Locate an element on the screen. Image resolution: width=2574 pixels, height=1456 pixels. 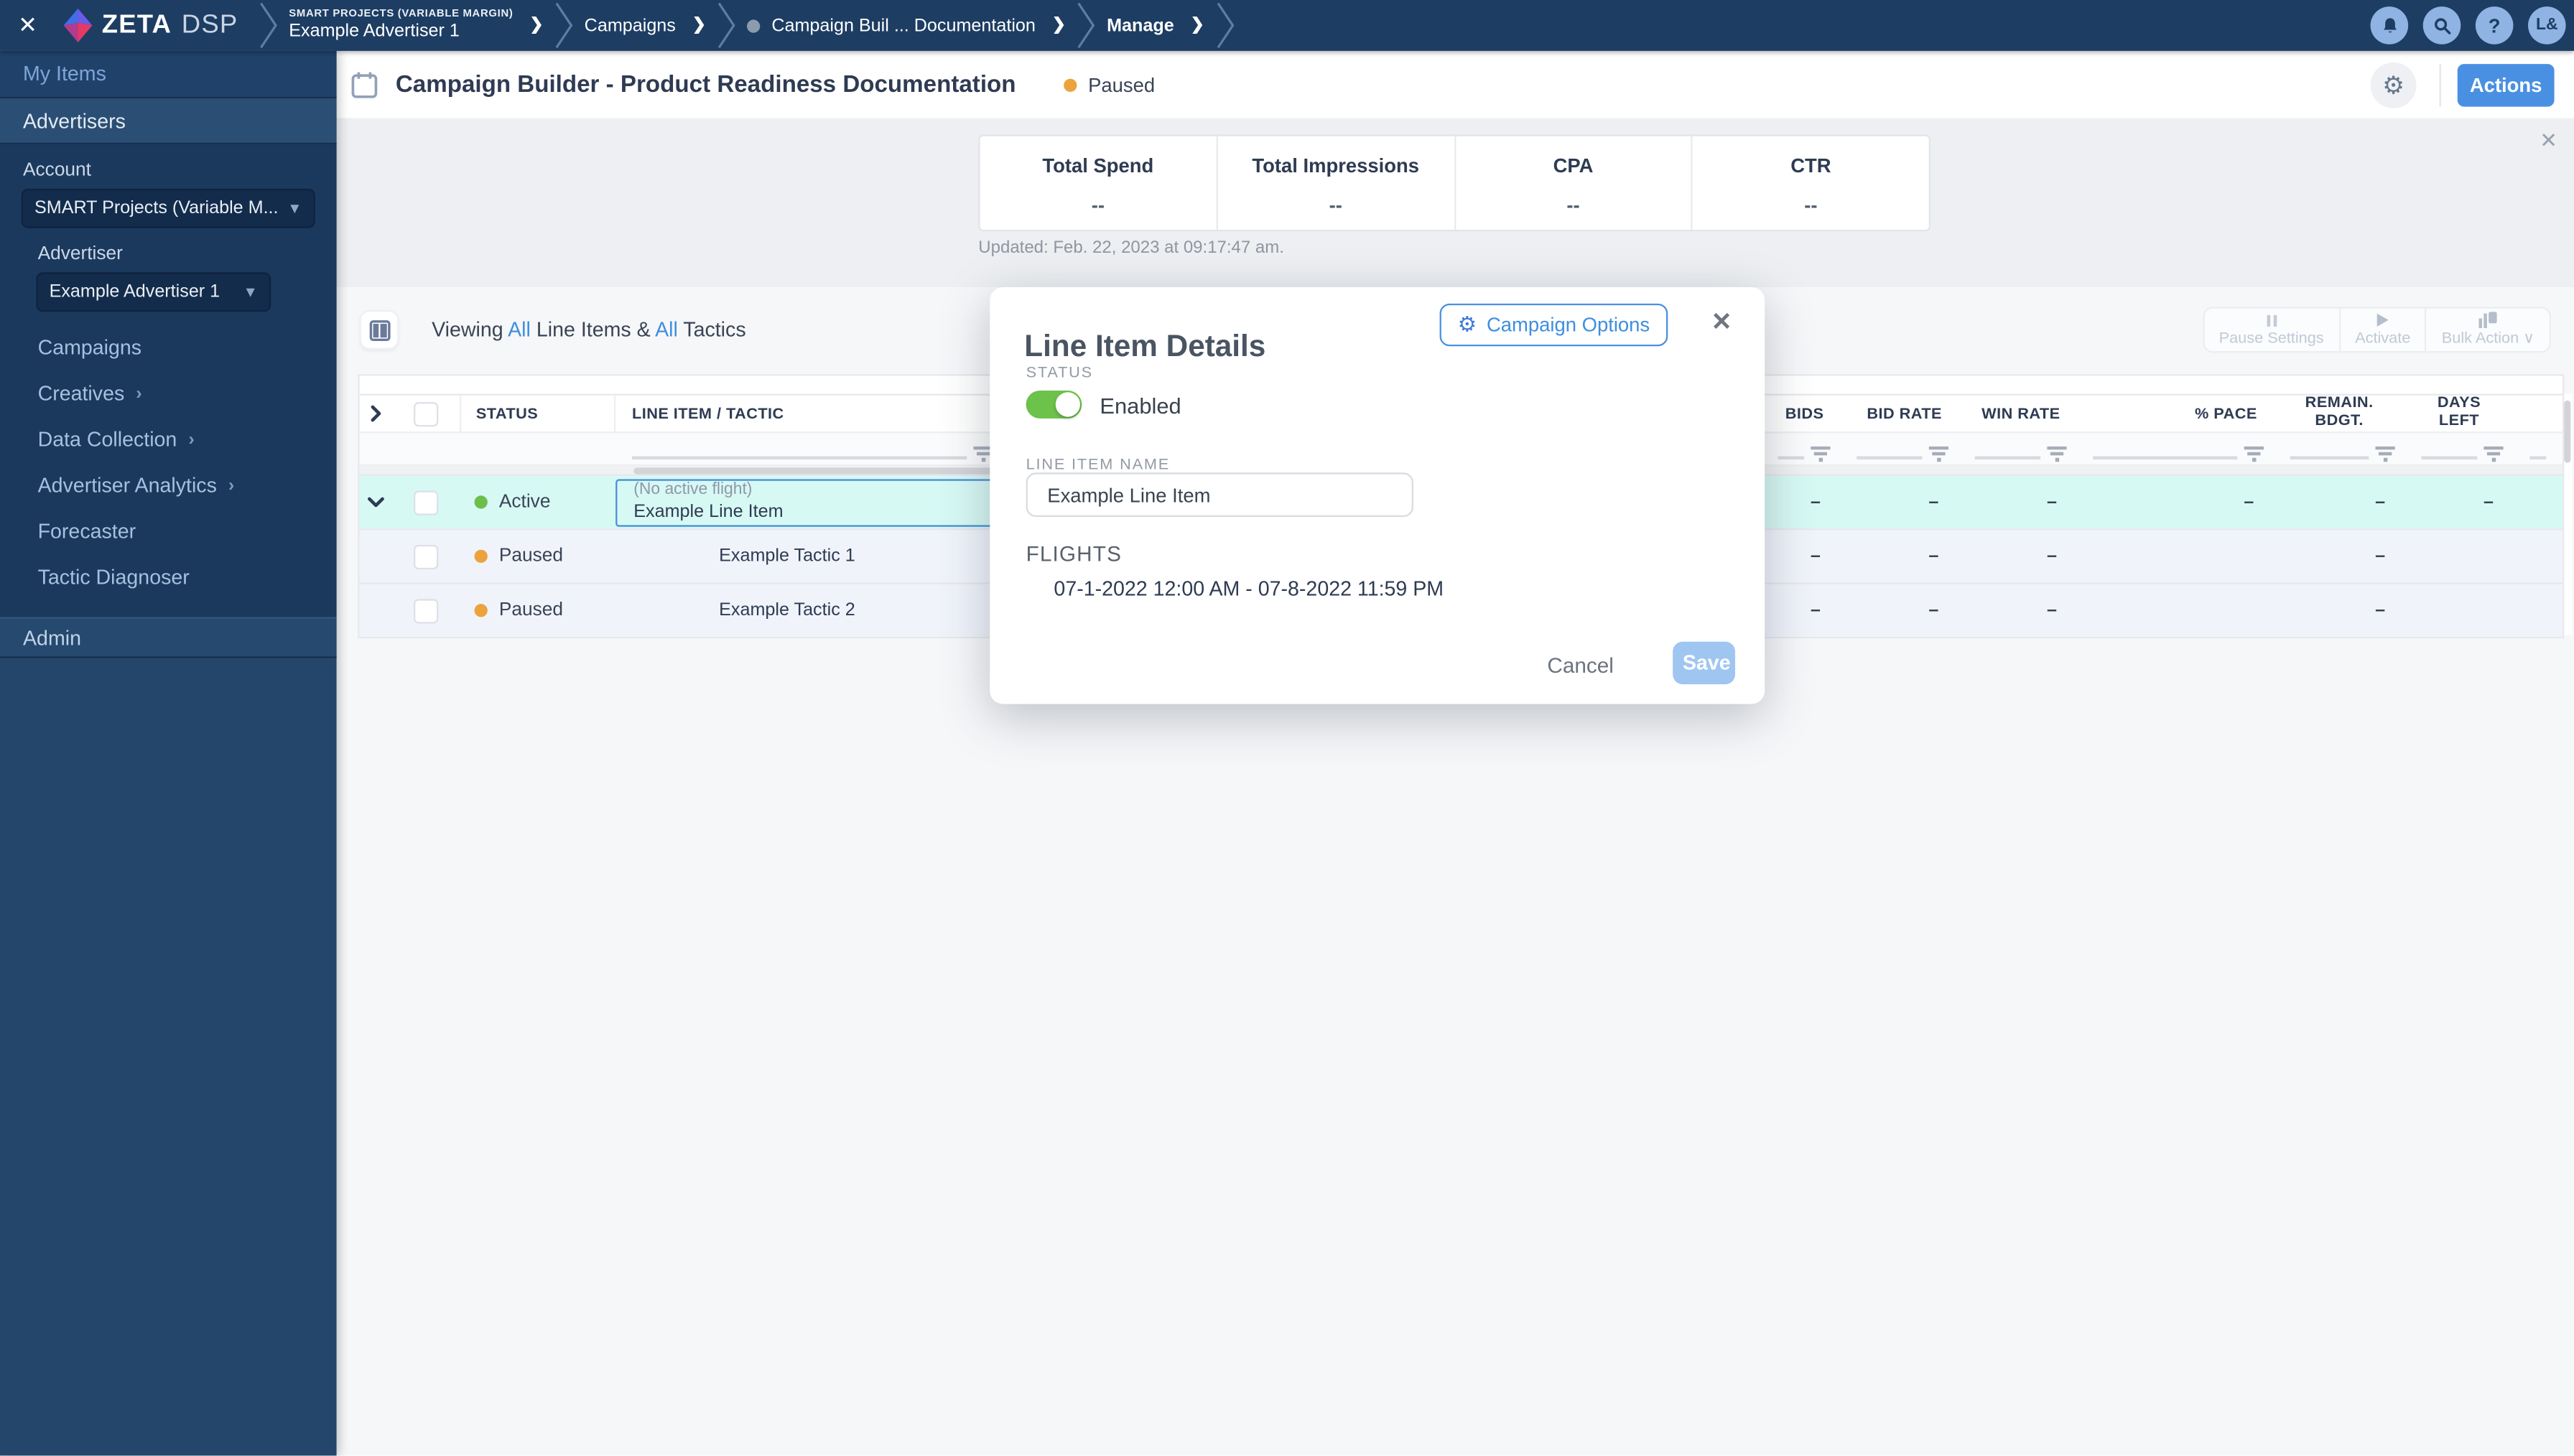
expand-all-button is located at coordinates (376, 413).